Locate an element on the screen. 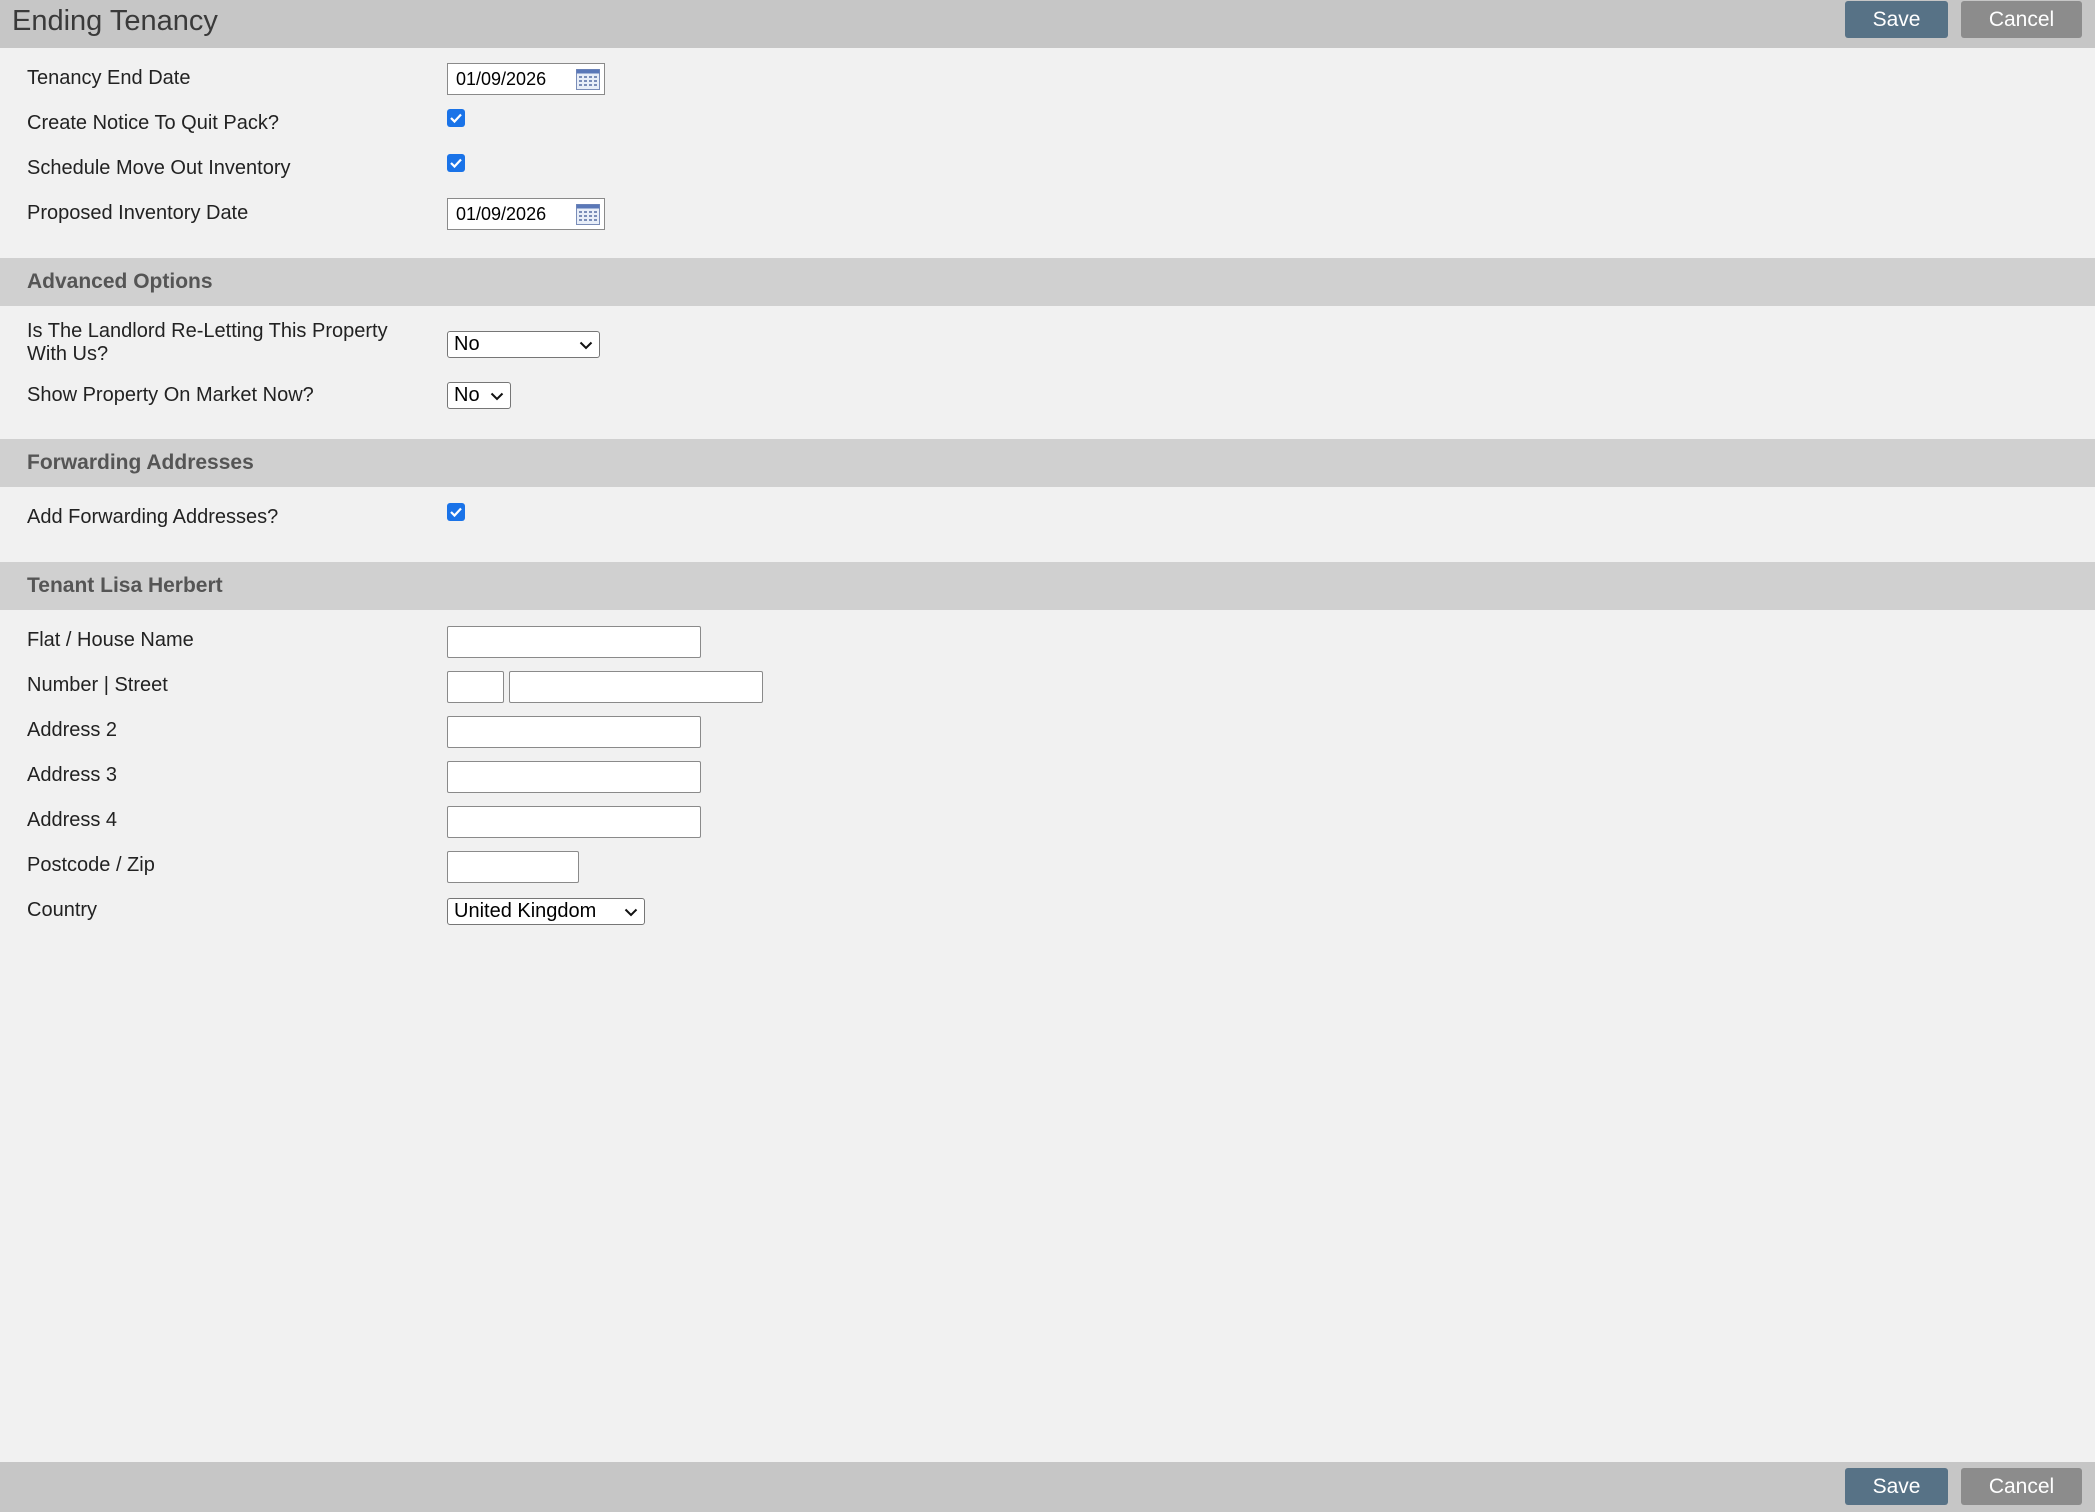 The height and width of the screenshot is (1512, 2095). country-label: Country is located at coordinates (62, 910).